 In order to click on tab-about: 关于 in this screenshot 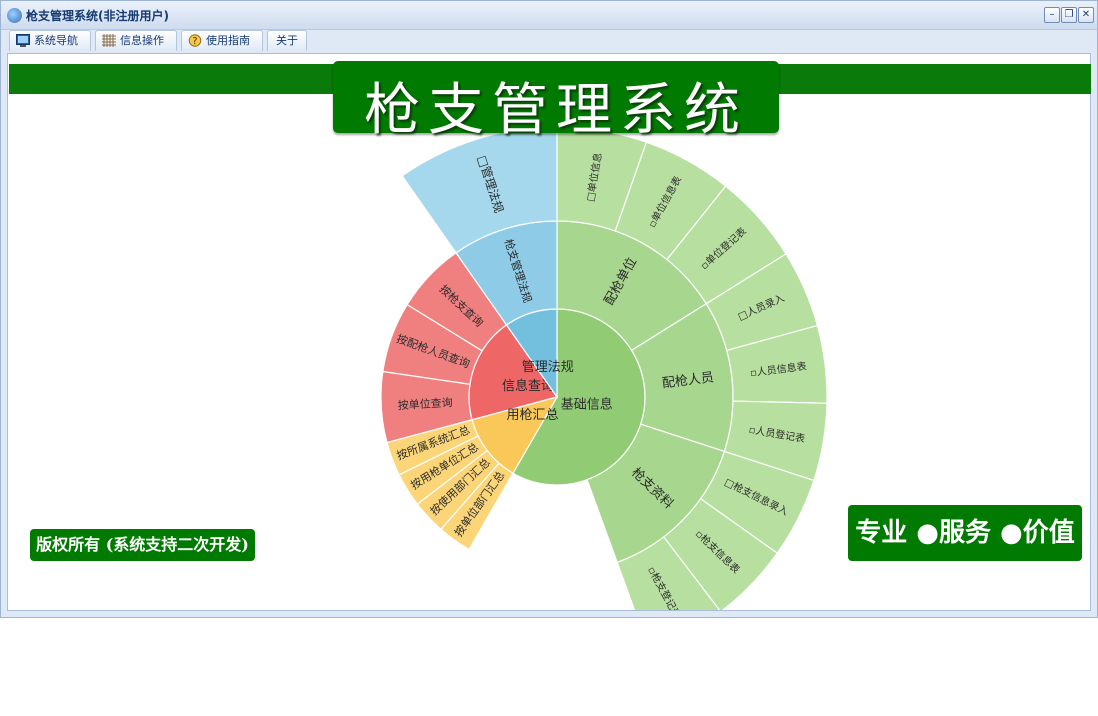, I will do `click(287, 40)`.